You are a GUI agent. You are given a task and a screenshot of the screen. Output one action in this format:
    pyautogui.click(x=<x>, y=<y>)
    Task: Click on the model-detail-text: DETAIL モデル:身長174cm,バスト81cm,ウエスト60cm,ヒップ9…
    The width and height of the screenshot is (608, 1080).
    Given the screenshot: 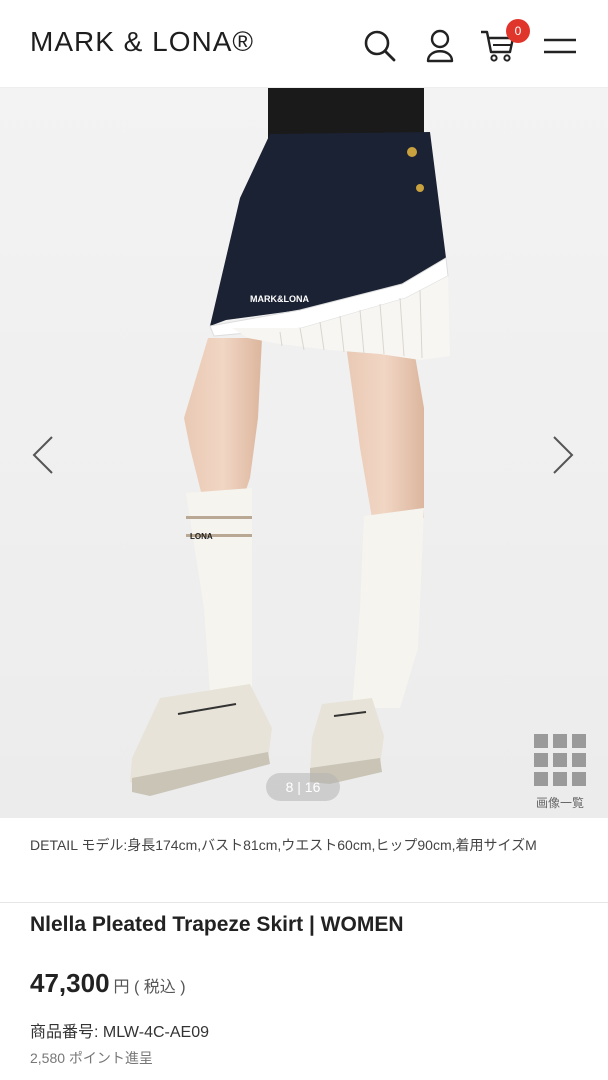 What is the action you would take?
    pyautogui.click(x=283, y=845)
    